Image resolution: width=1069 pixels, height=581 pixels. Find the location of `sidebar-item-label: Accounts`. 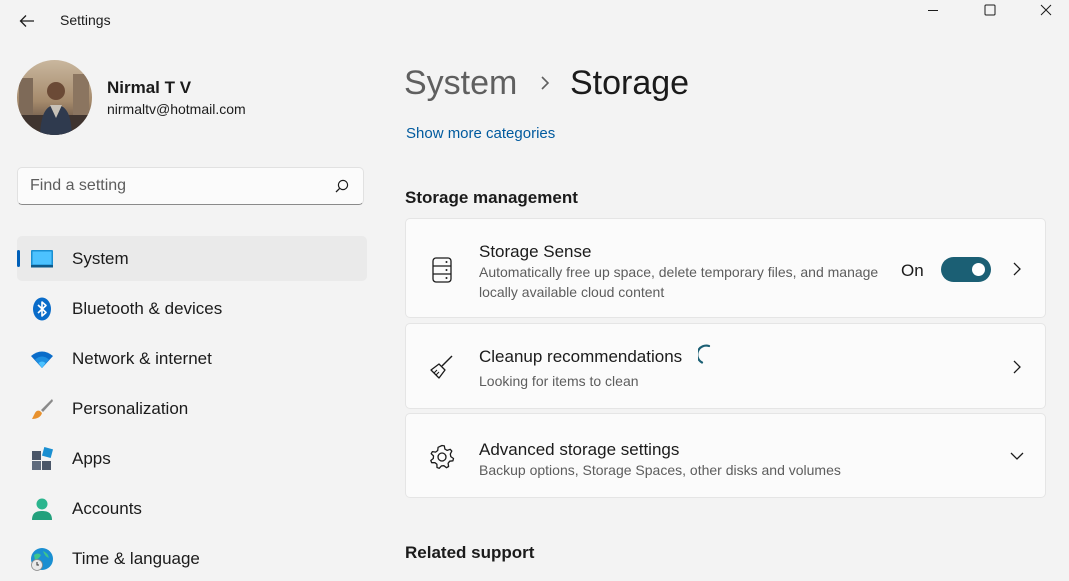

sidebar-item-label: Accounts is located at coordinates (107, 508).